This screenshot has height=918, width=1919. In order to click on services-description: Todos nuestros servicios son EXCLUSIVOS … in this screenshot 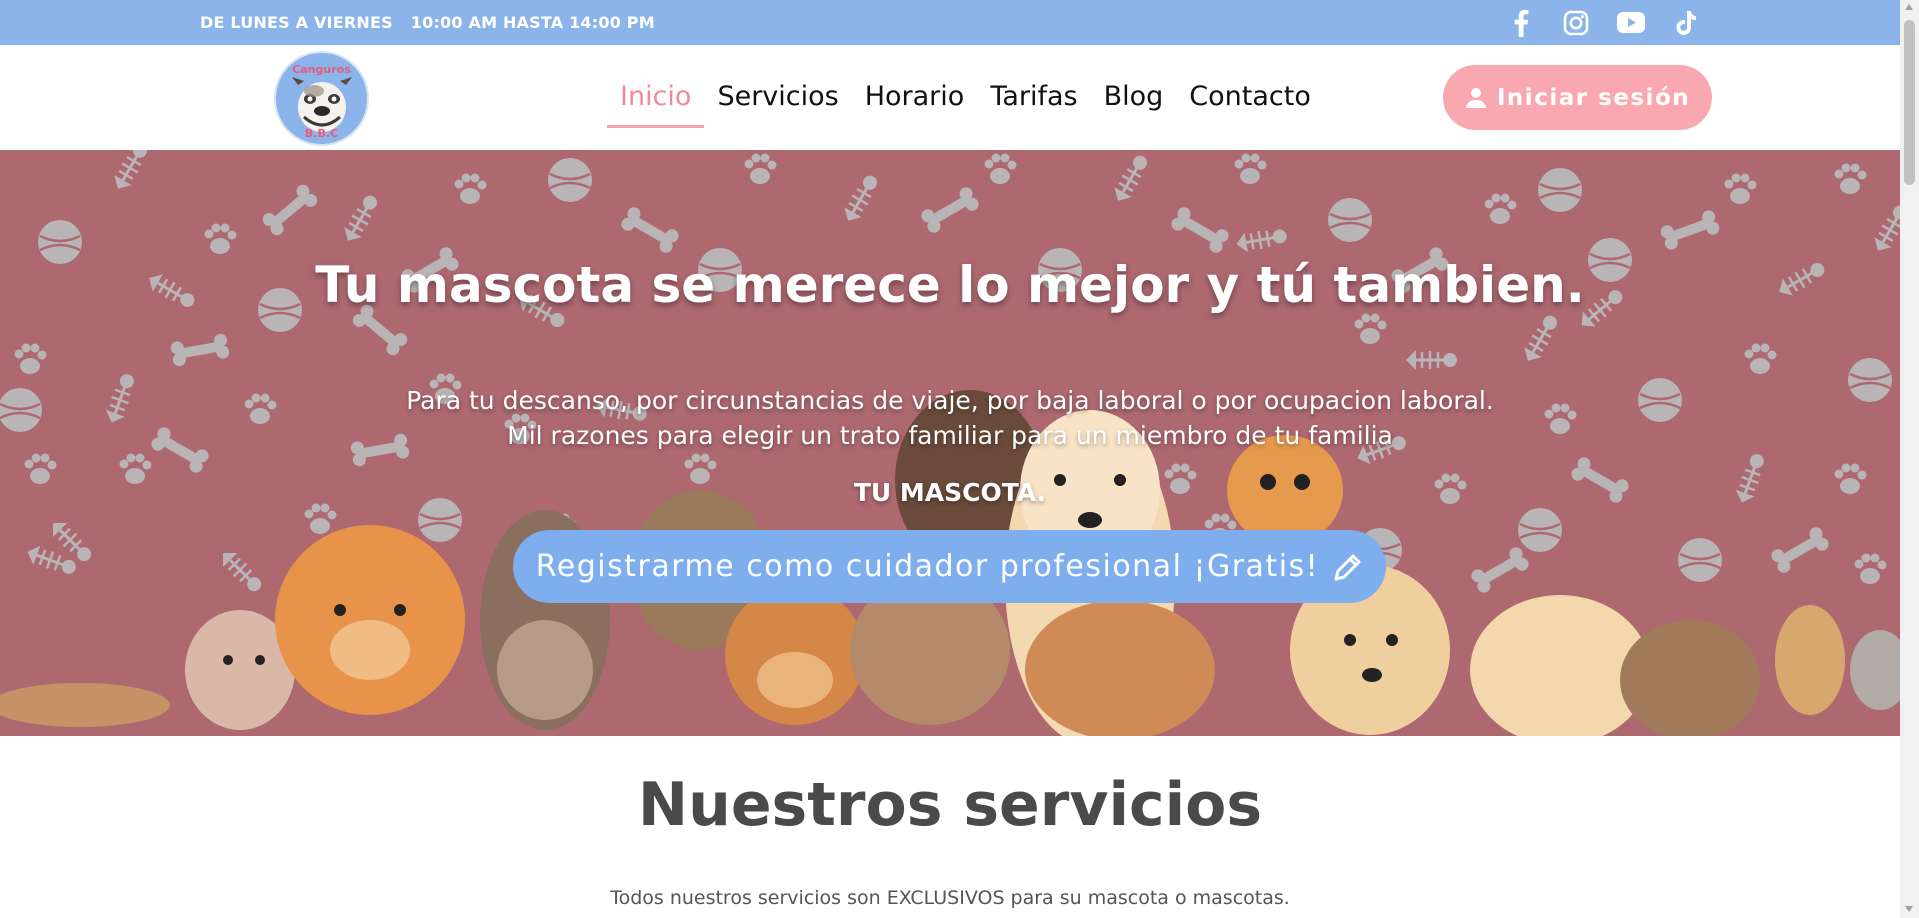, I will do `click(950, 898)`.